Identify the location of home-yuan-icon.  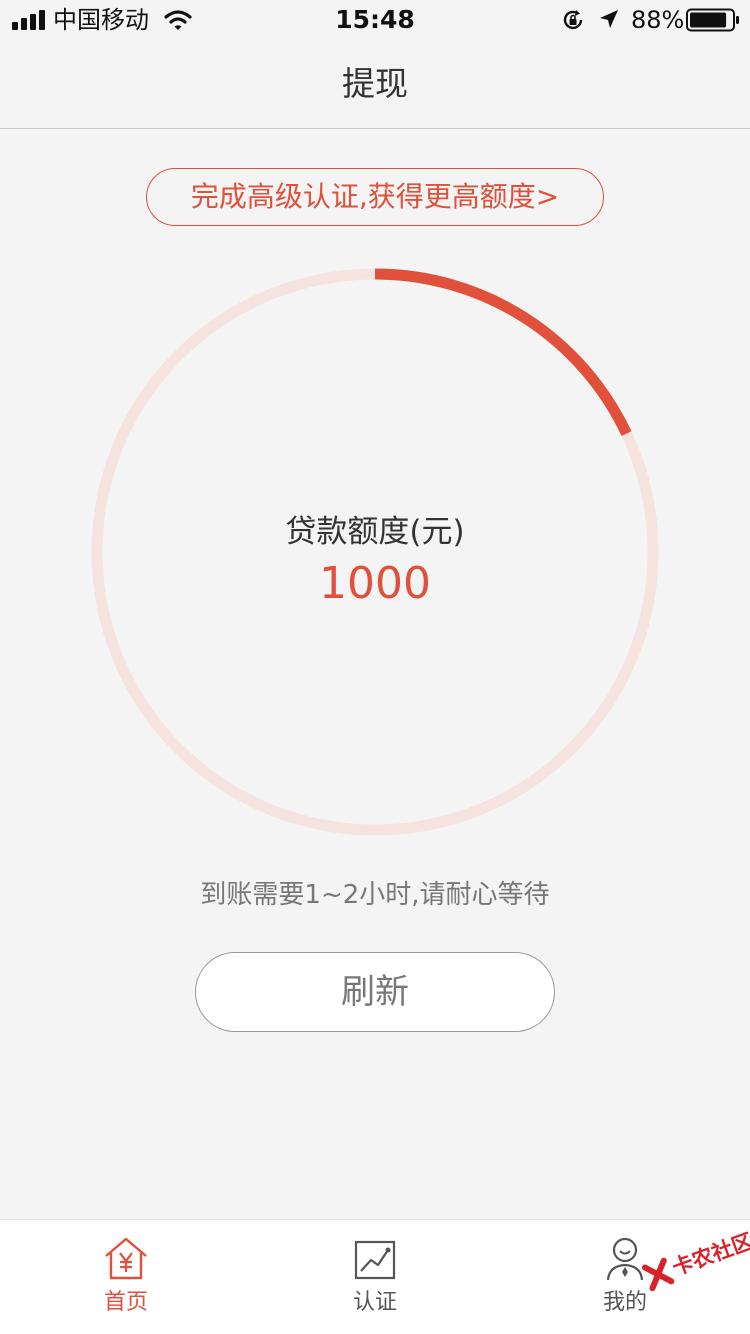
(126, 1258).